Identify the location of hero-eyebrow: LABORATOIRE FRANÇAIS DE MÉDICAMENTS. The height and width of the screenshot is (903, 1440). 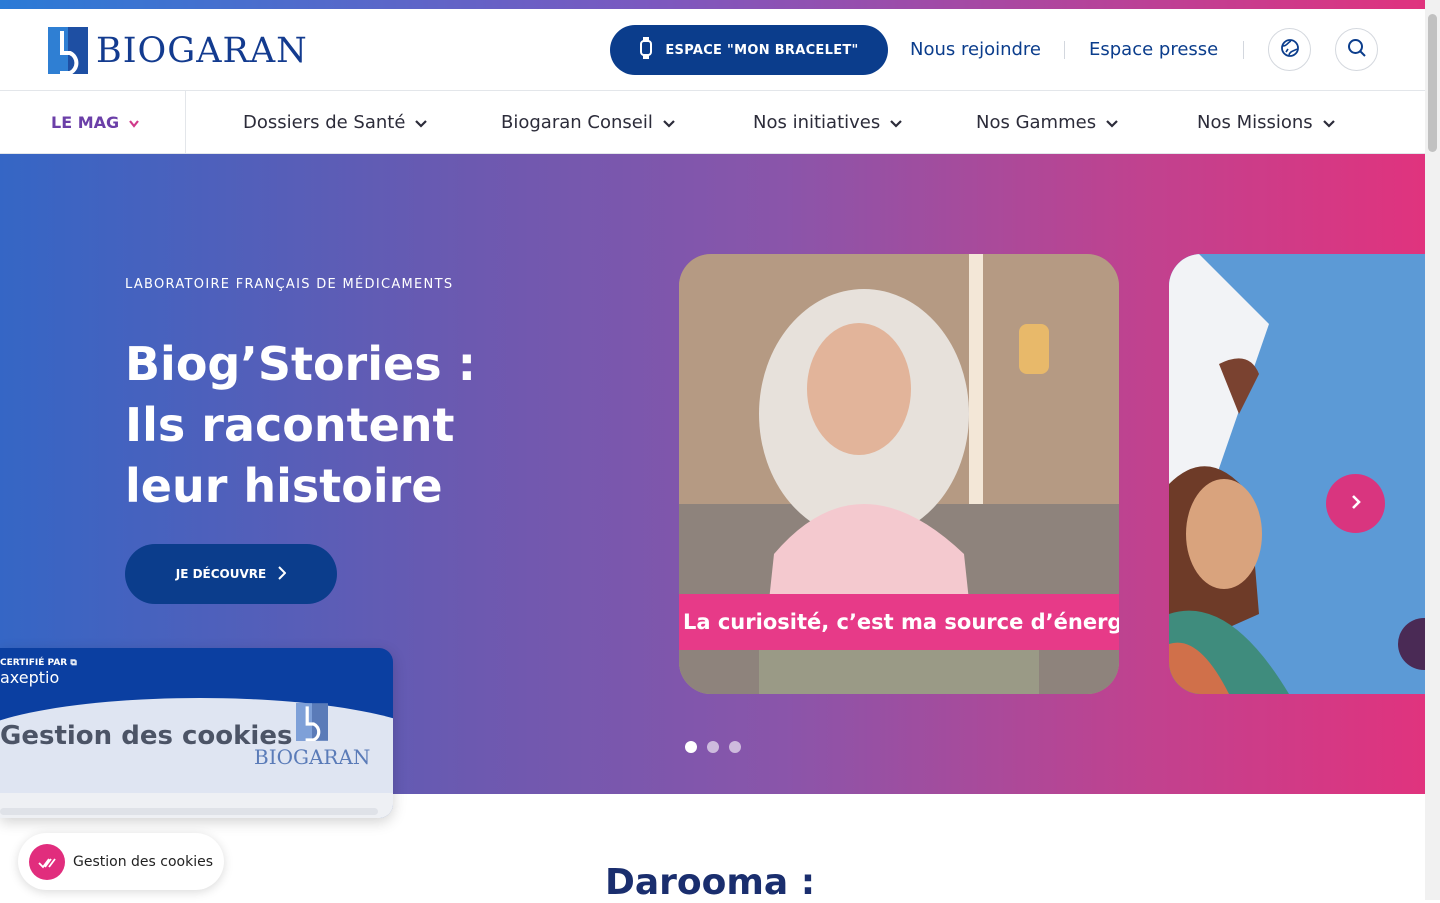
(289, 284).